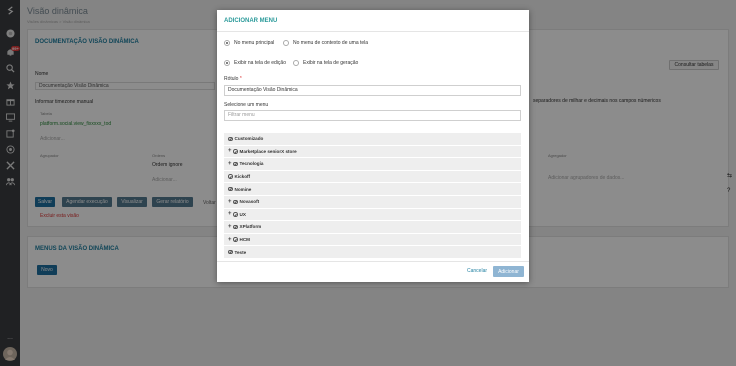 The width and height of the screenshot is (736, 366). What do you see at coordinates (508, 271) in the screenshot?
I see `add-button: Adicionar` at bounding box center [508, 271].